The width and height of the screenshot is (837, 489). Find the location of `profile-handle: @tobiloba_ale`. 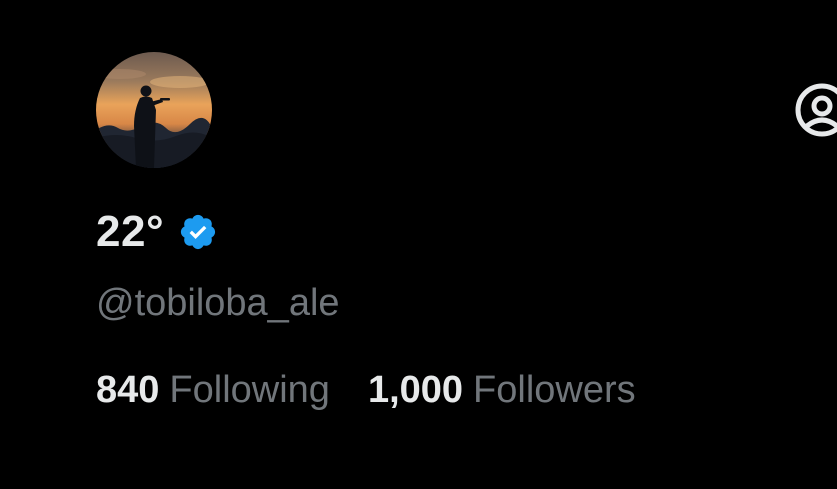

profile-handle: @tobiloba_ale is located at coordinates (218, 303).